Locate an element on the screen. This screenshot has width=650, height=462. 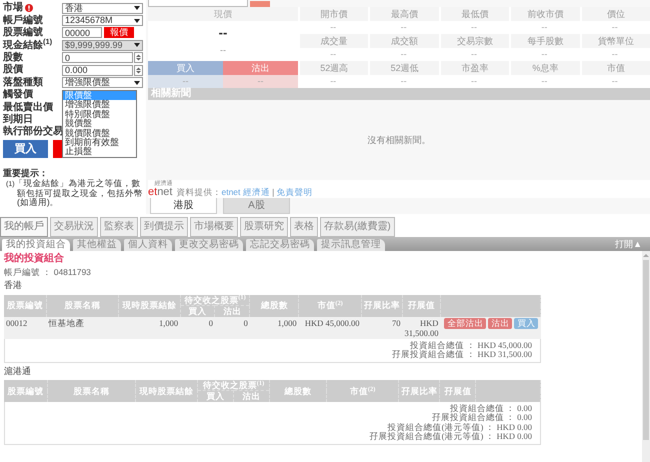
disclaimer-link: 免責聲明 is located at coordinates (294, 192).